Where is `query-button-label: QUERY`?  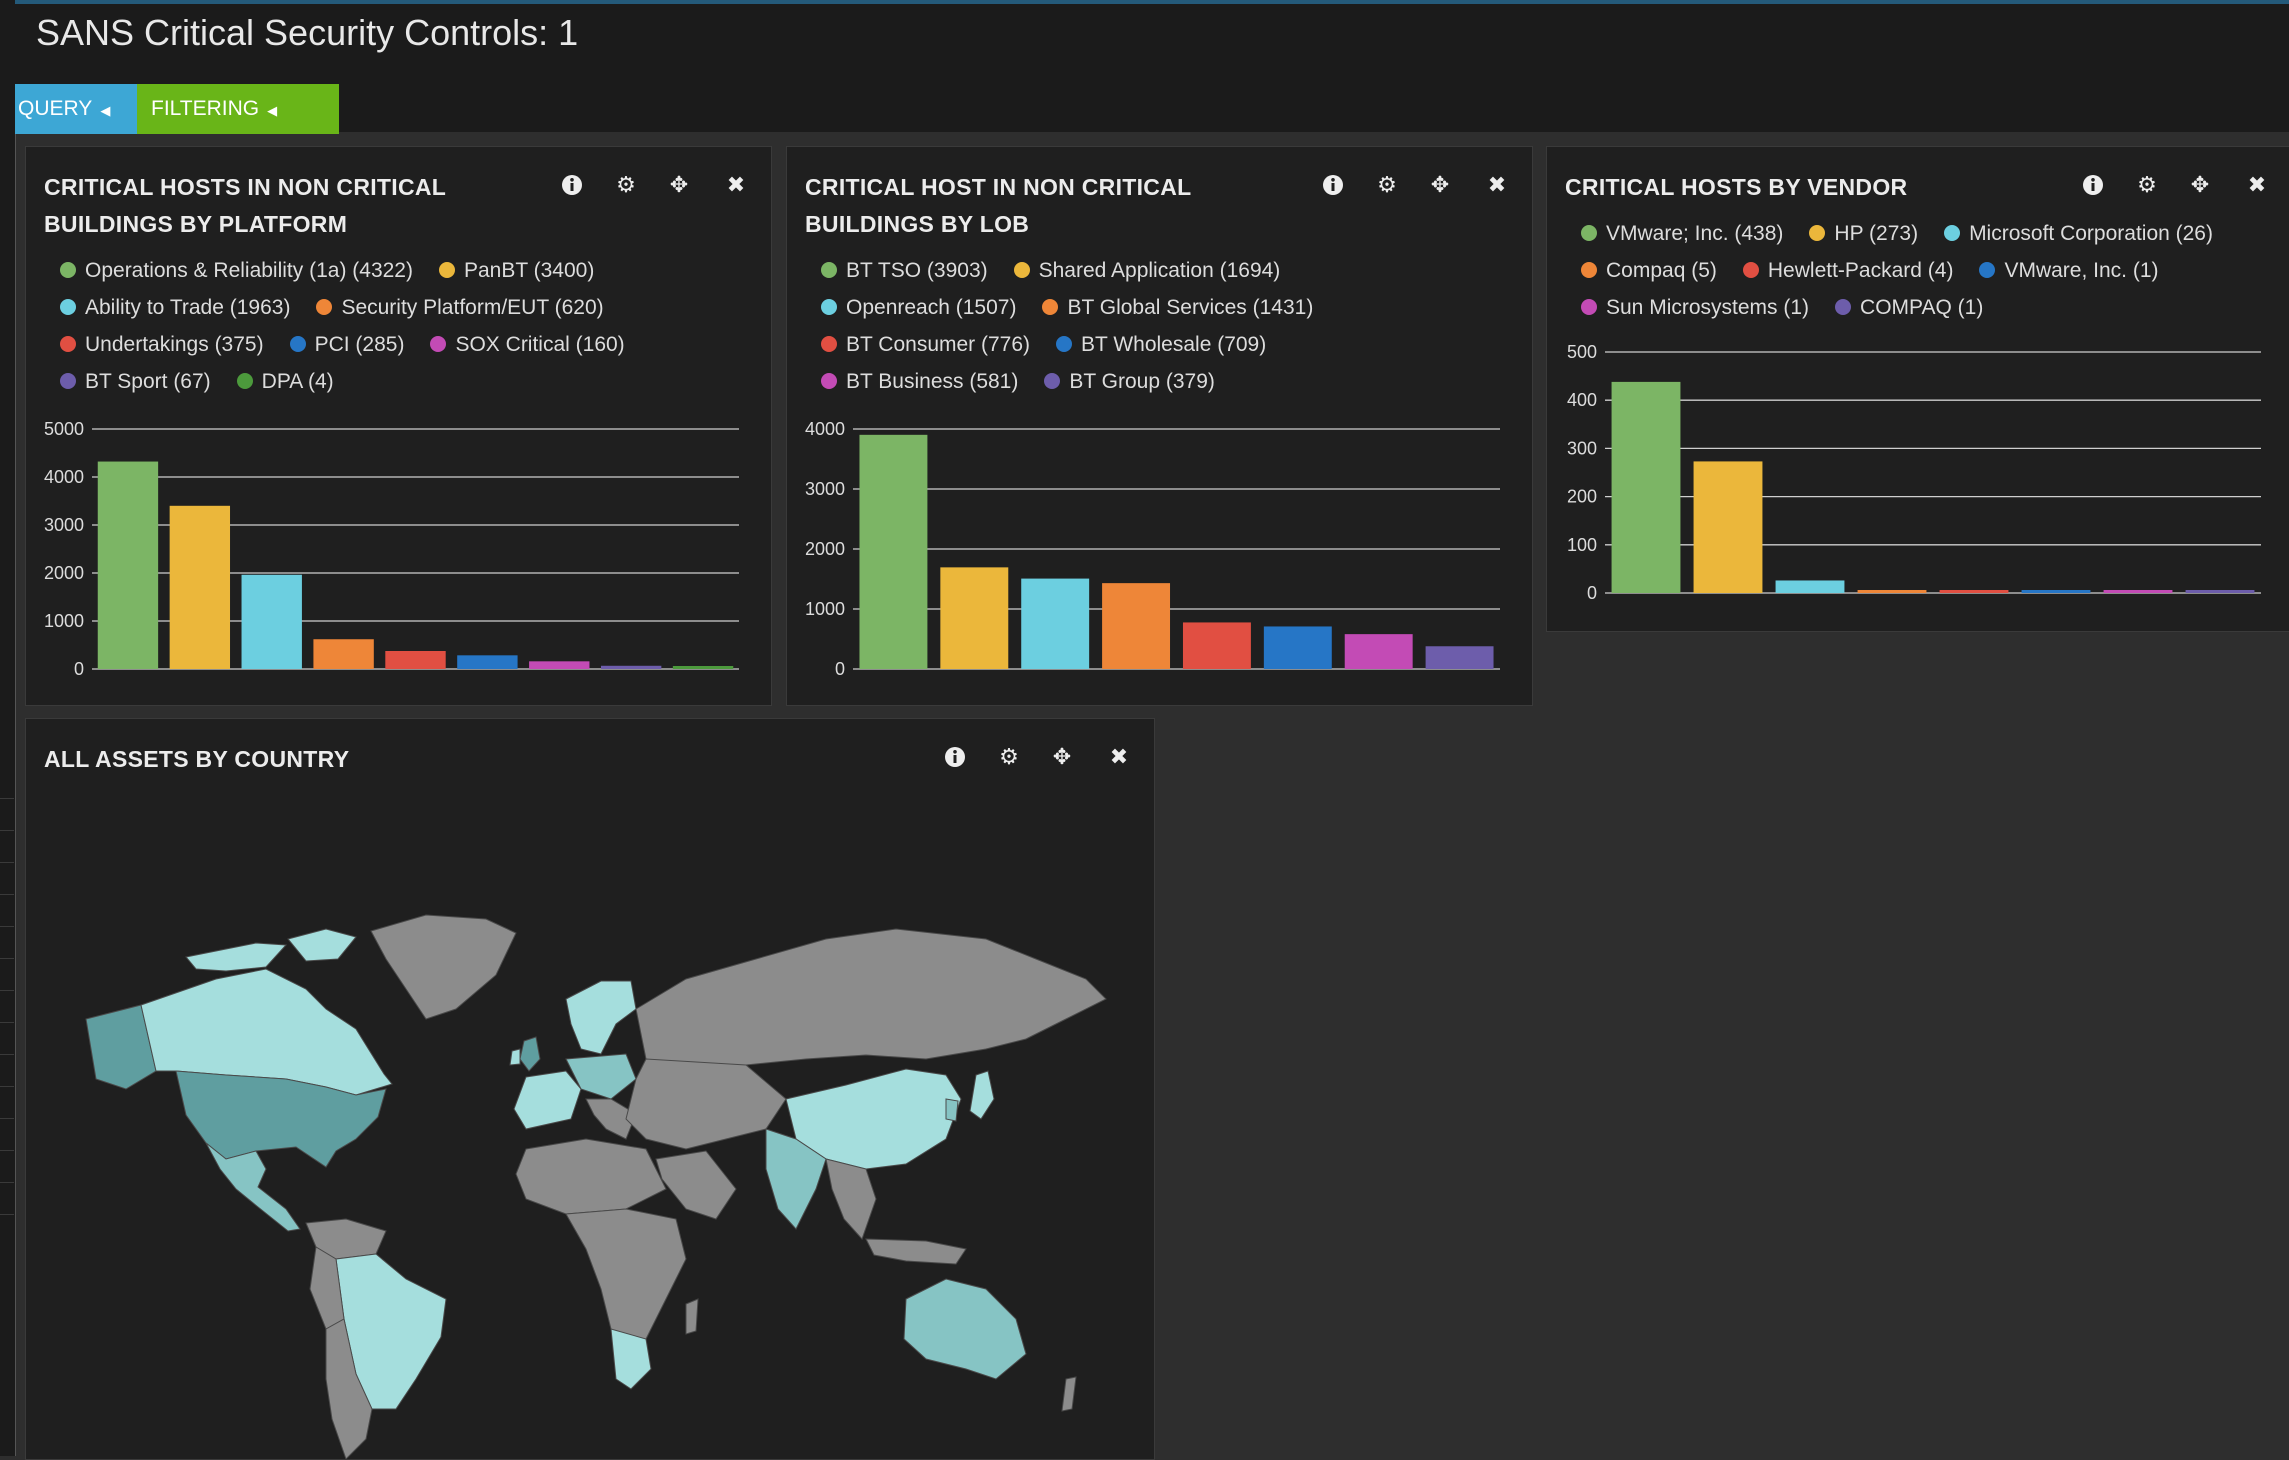 query-button-label: QUERY is located at coordinates (55, 108).